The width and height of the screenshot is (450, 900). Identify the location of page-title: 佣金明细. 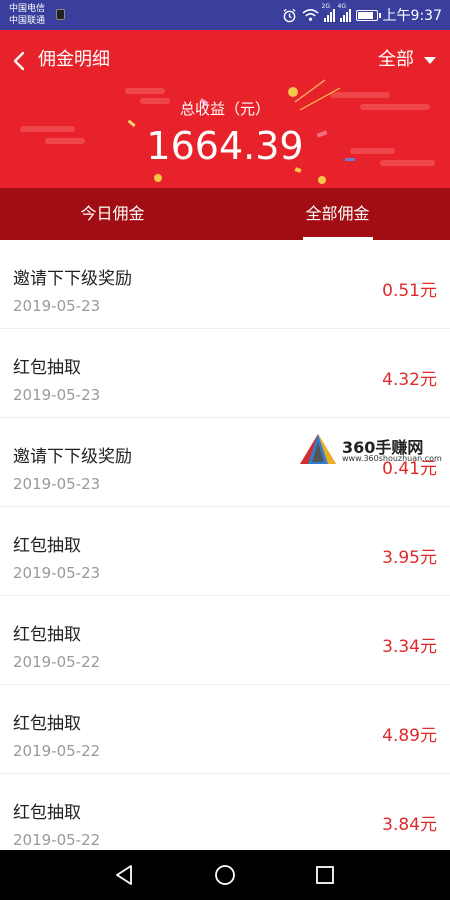
(74, 59).